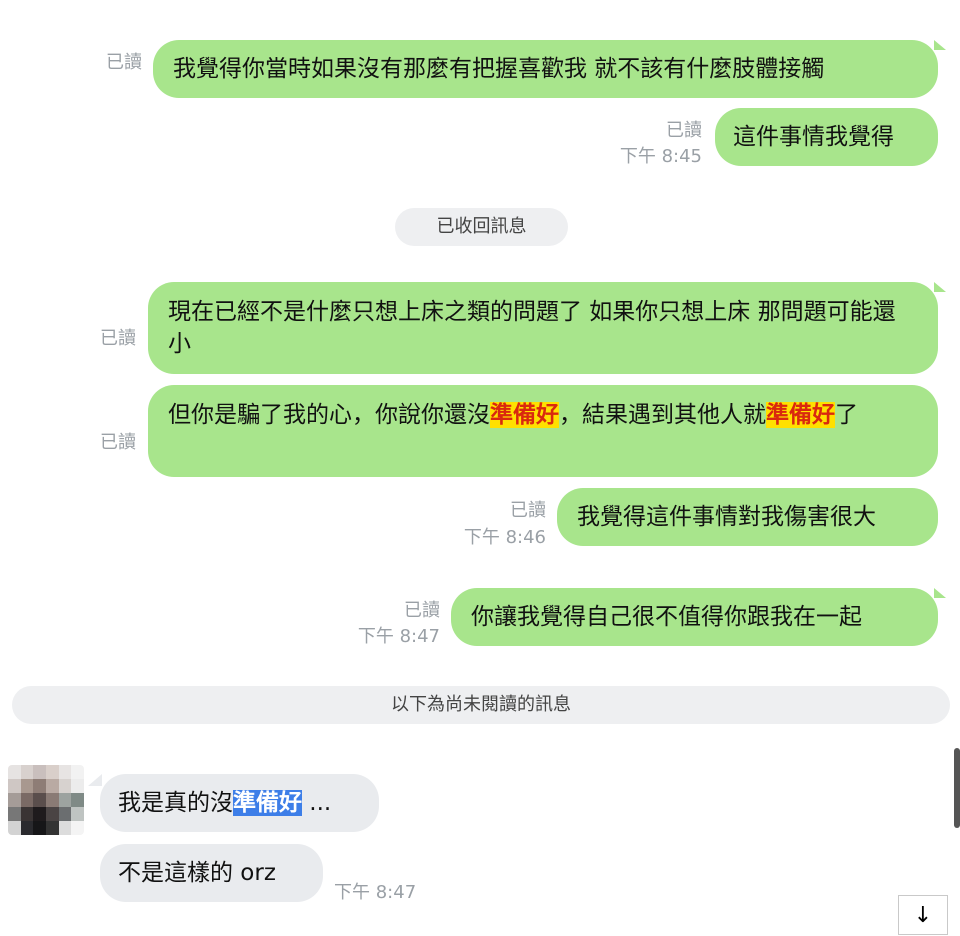  I want to click on outgoing-message: 我覺得你當時如果沒有那麼有把握喜歡我 就不該有什麼肢體接觸, so click(545, 69).